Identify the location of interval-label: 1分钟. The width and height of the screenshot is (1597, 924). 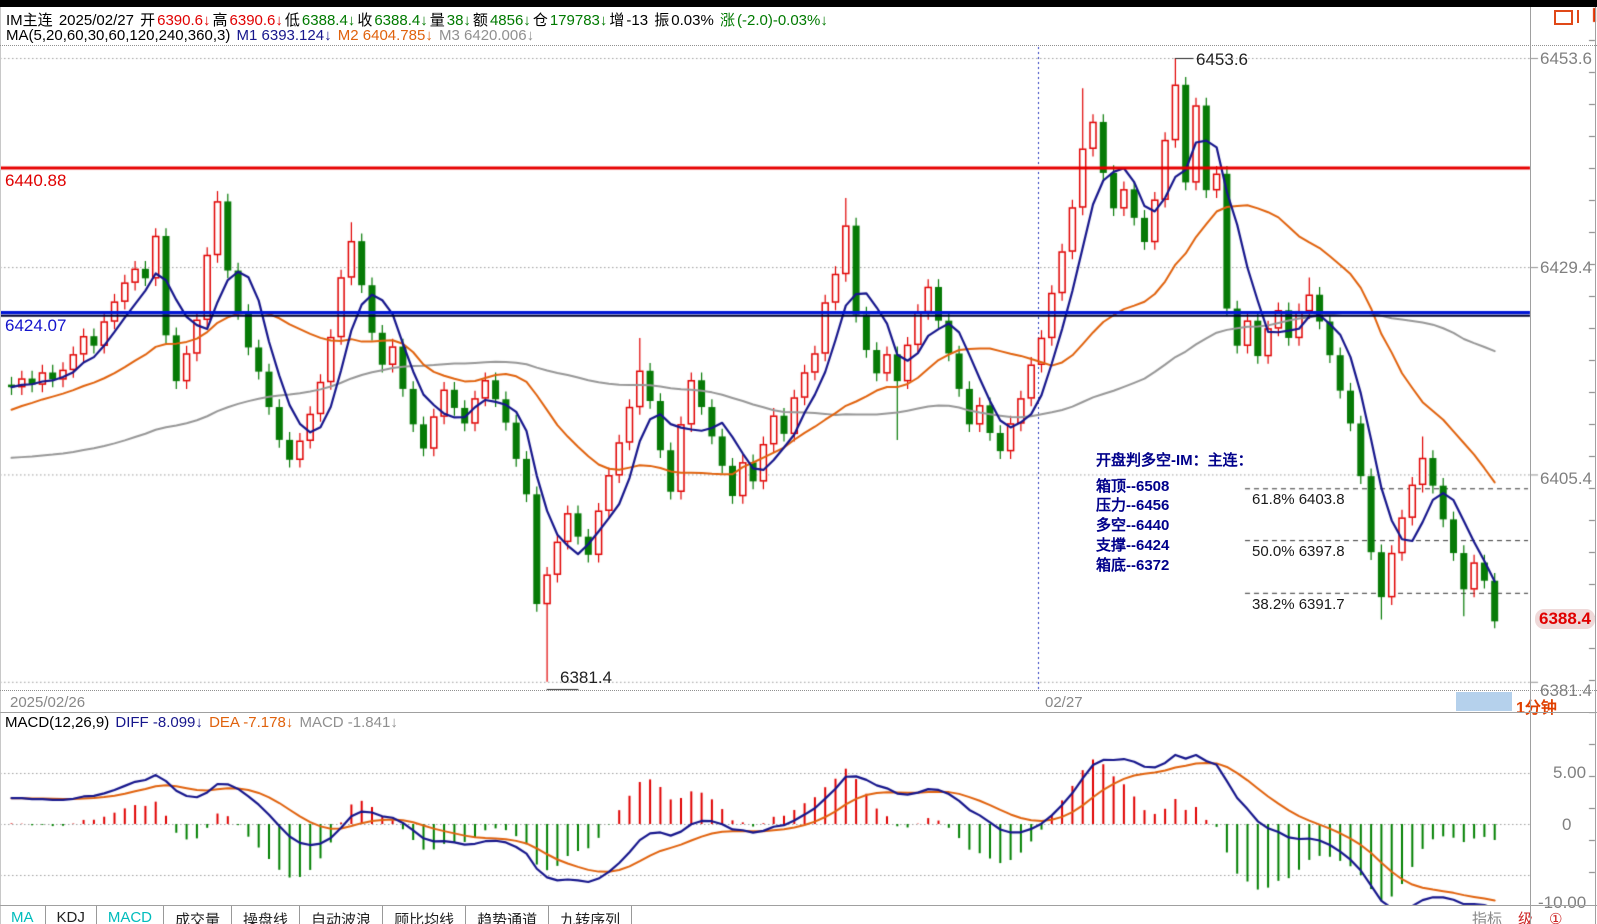
(1536, 706).